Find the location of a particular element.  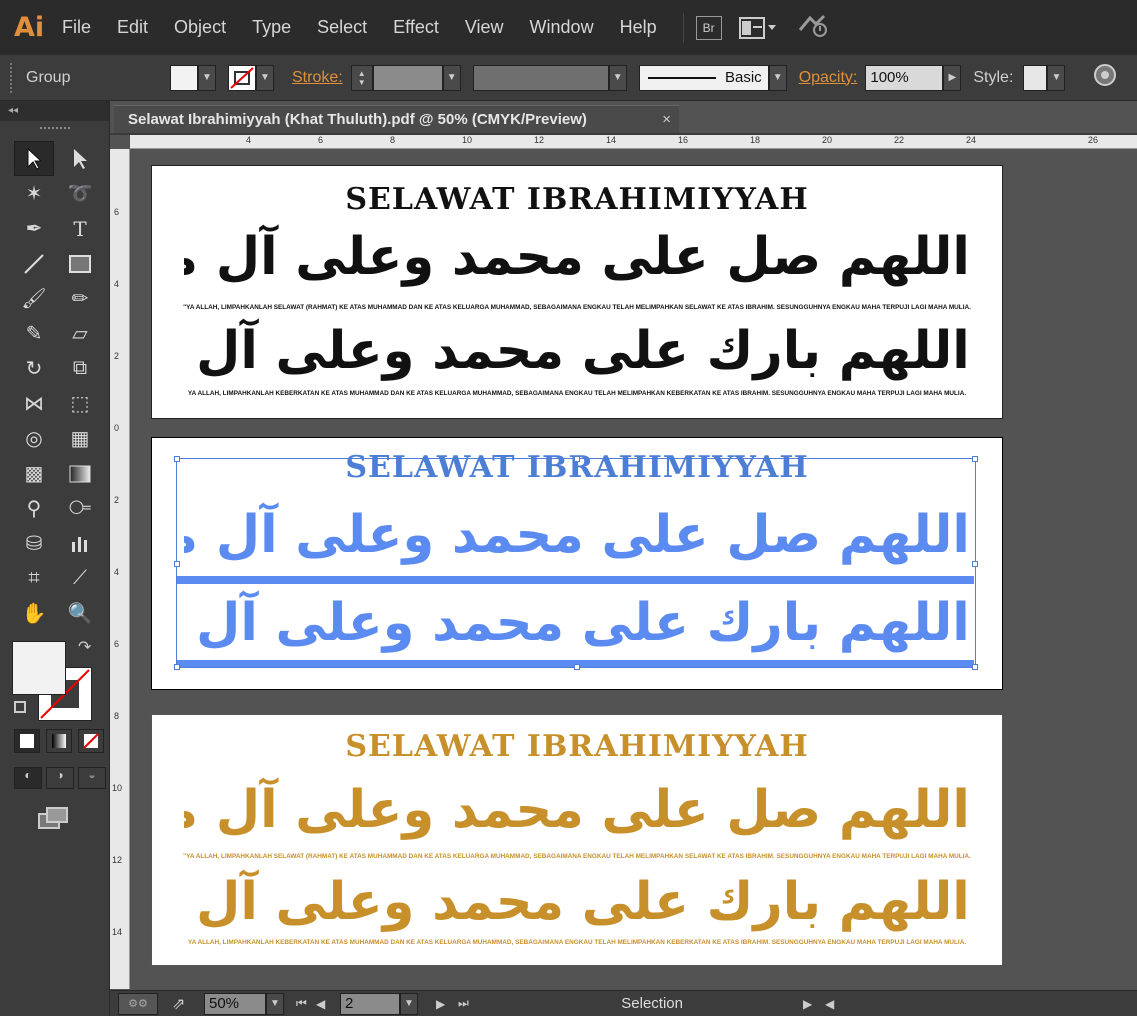

direct-selection-tool-icon is located at coordinates (80, 158).